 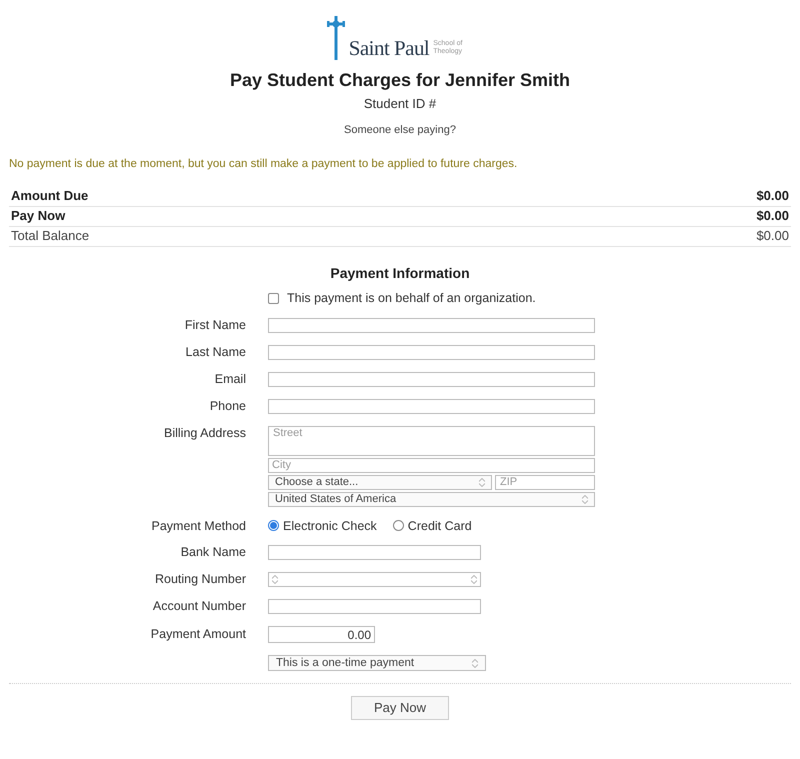 I want to click on field-label: Bank Name, so click(x=213, y=552).